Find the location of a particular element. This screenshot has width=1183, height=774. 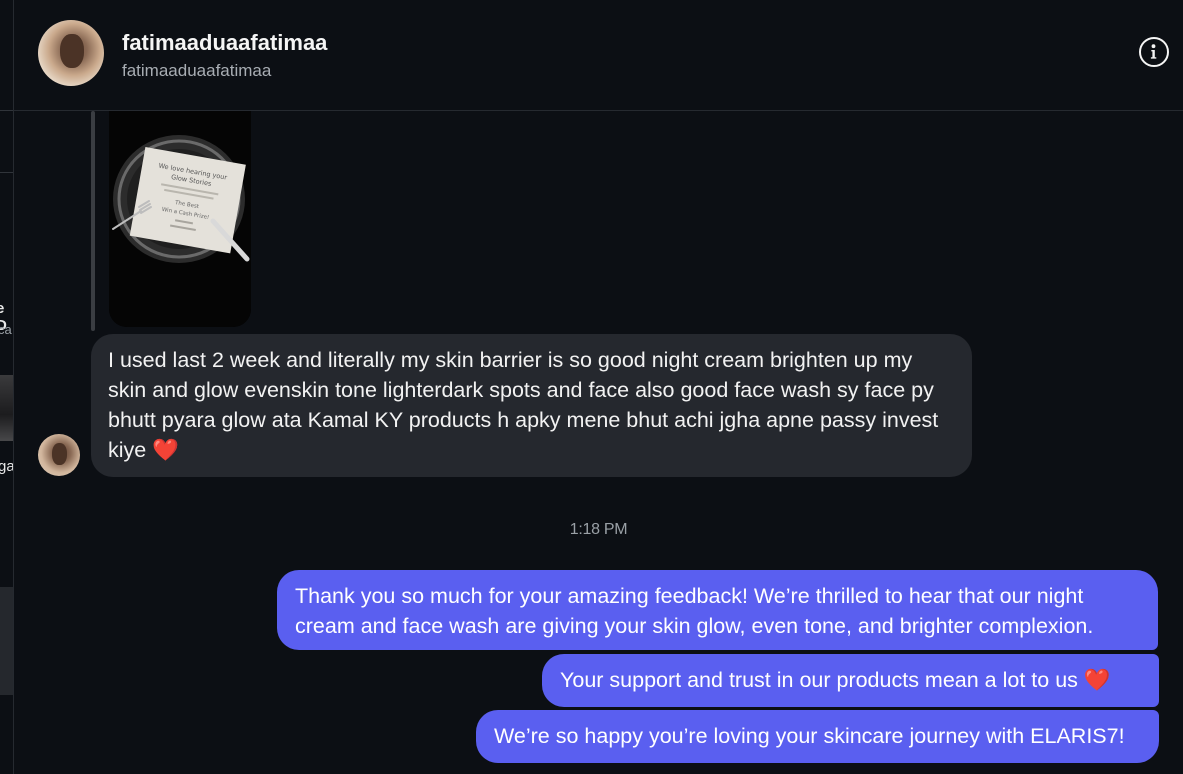

reply-indicator-bar is located at coordinates (93, 221).